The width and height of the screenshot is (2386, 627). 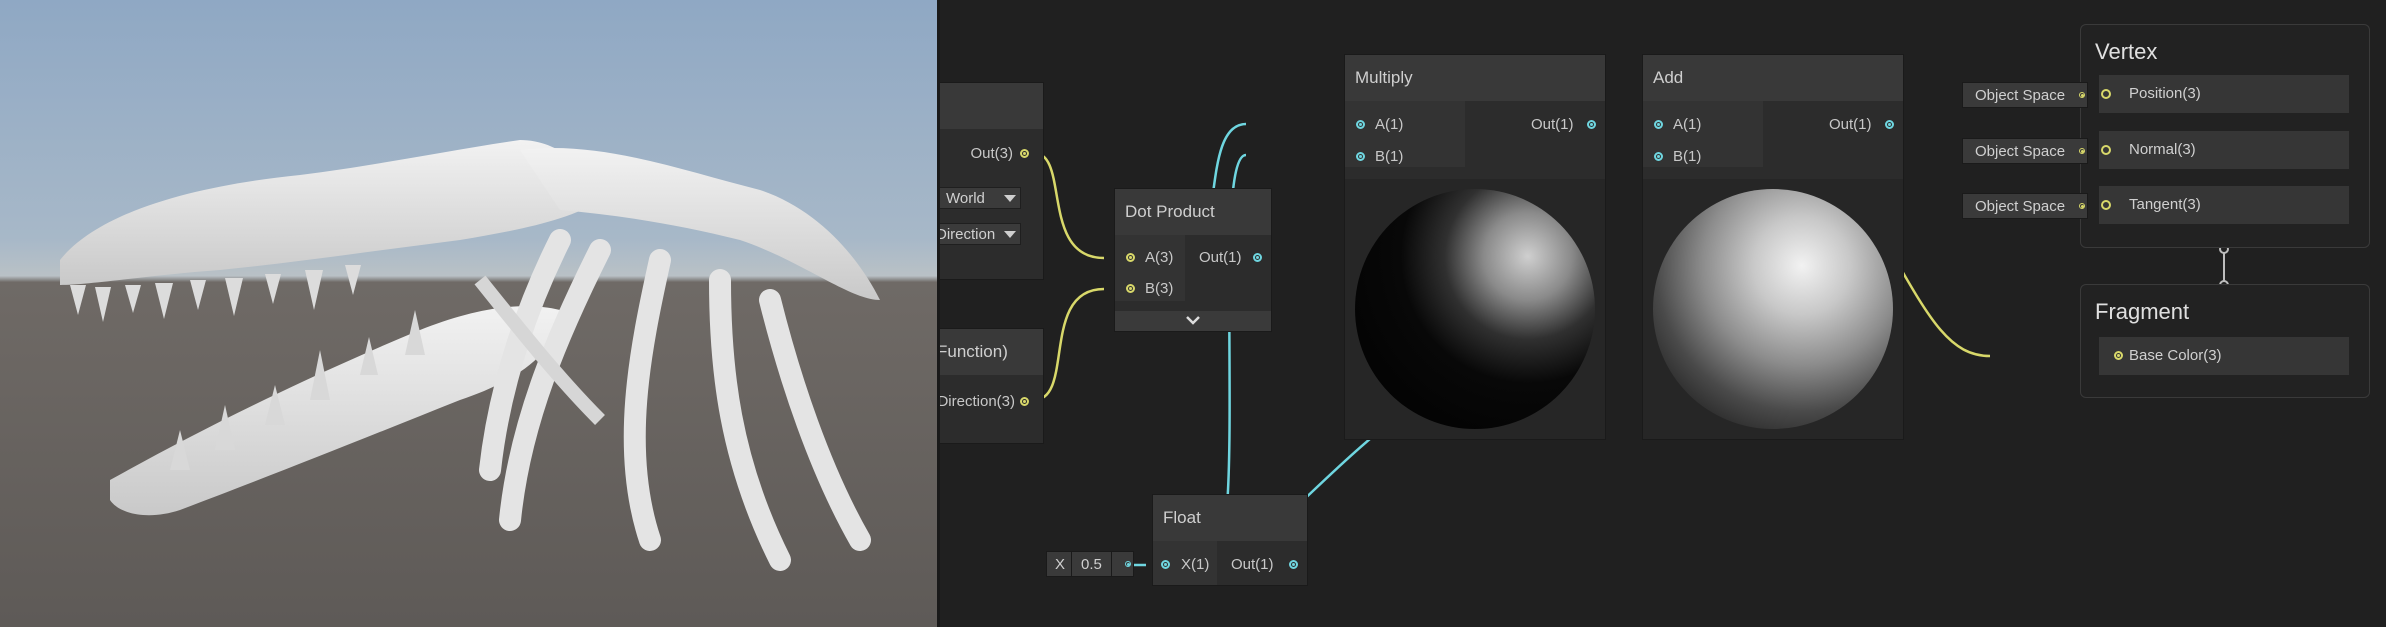 I want to click on float-node: Float X(1) Out(1), so click(x=1230, y=540).